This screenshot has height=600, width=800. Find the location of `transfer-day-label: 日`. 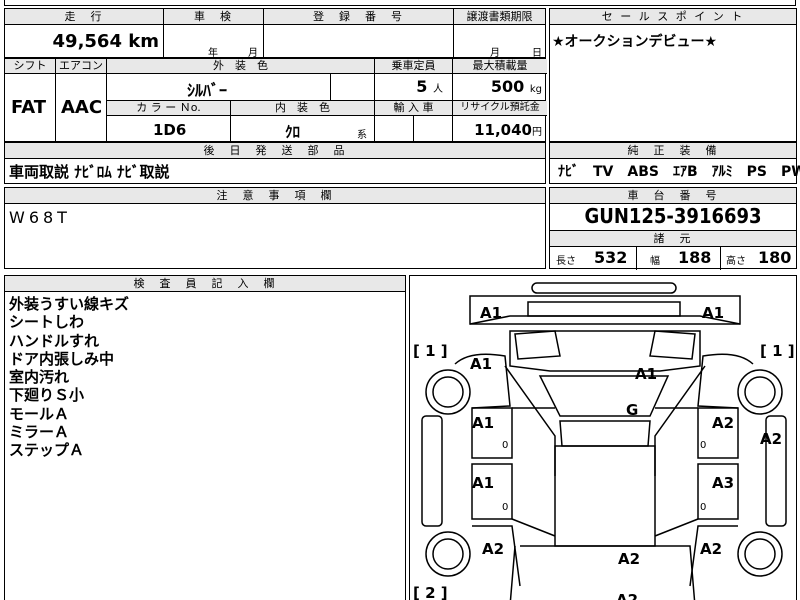

transfer-day-label: 日 is located at coordinates (537, 53).